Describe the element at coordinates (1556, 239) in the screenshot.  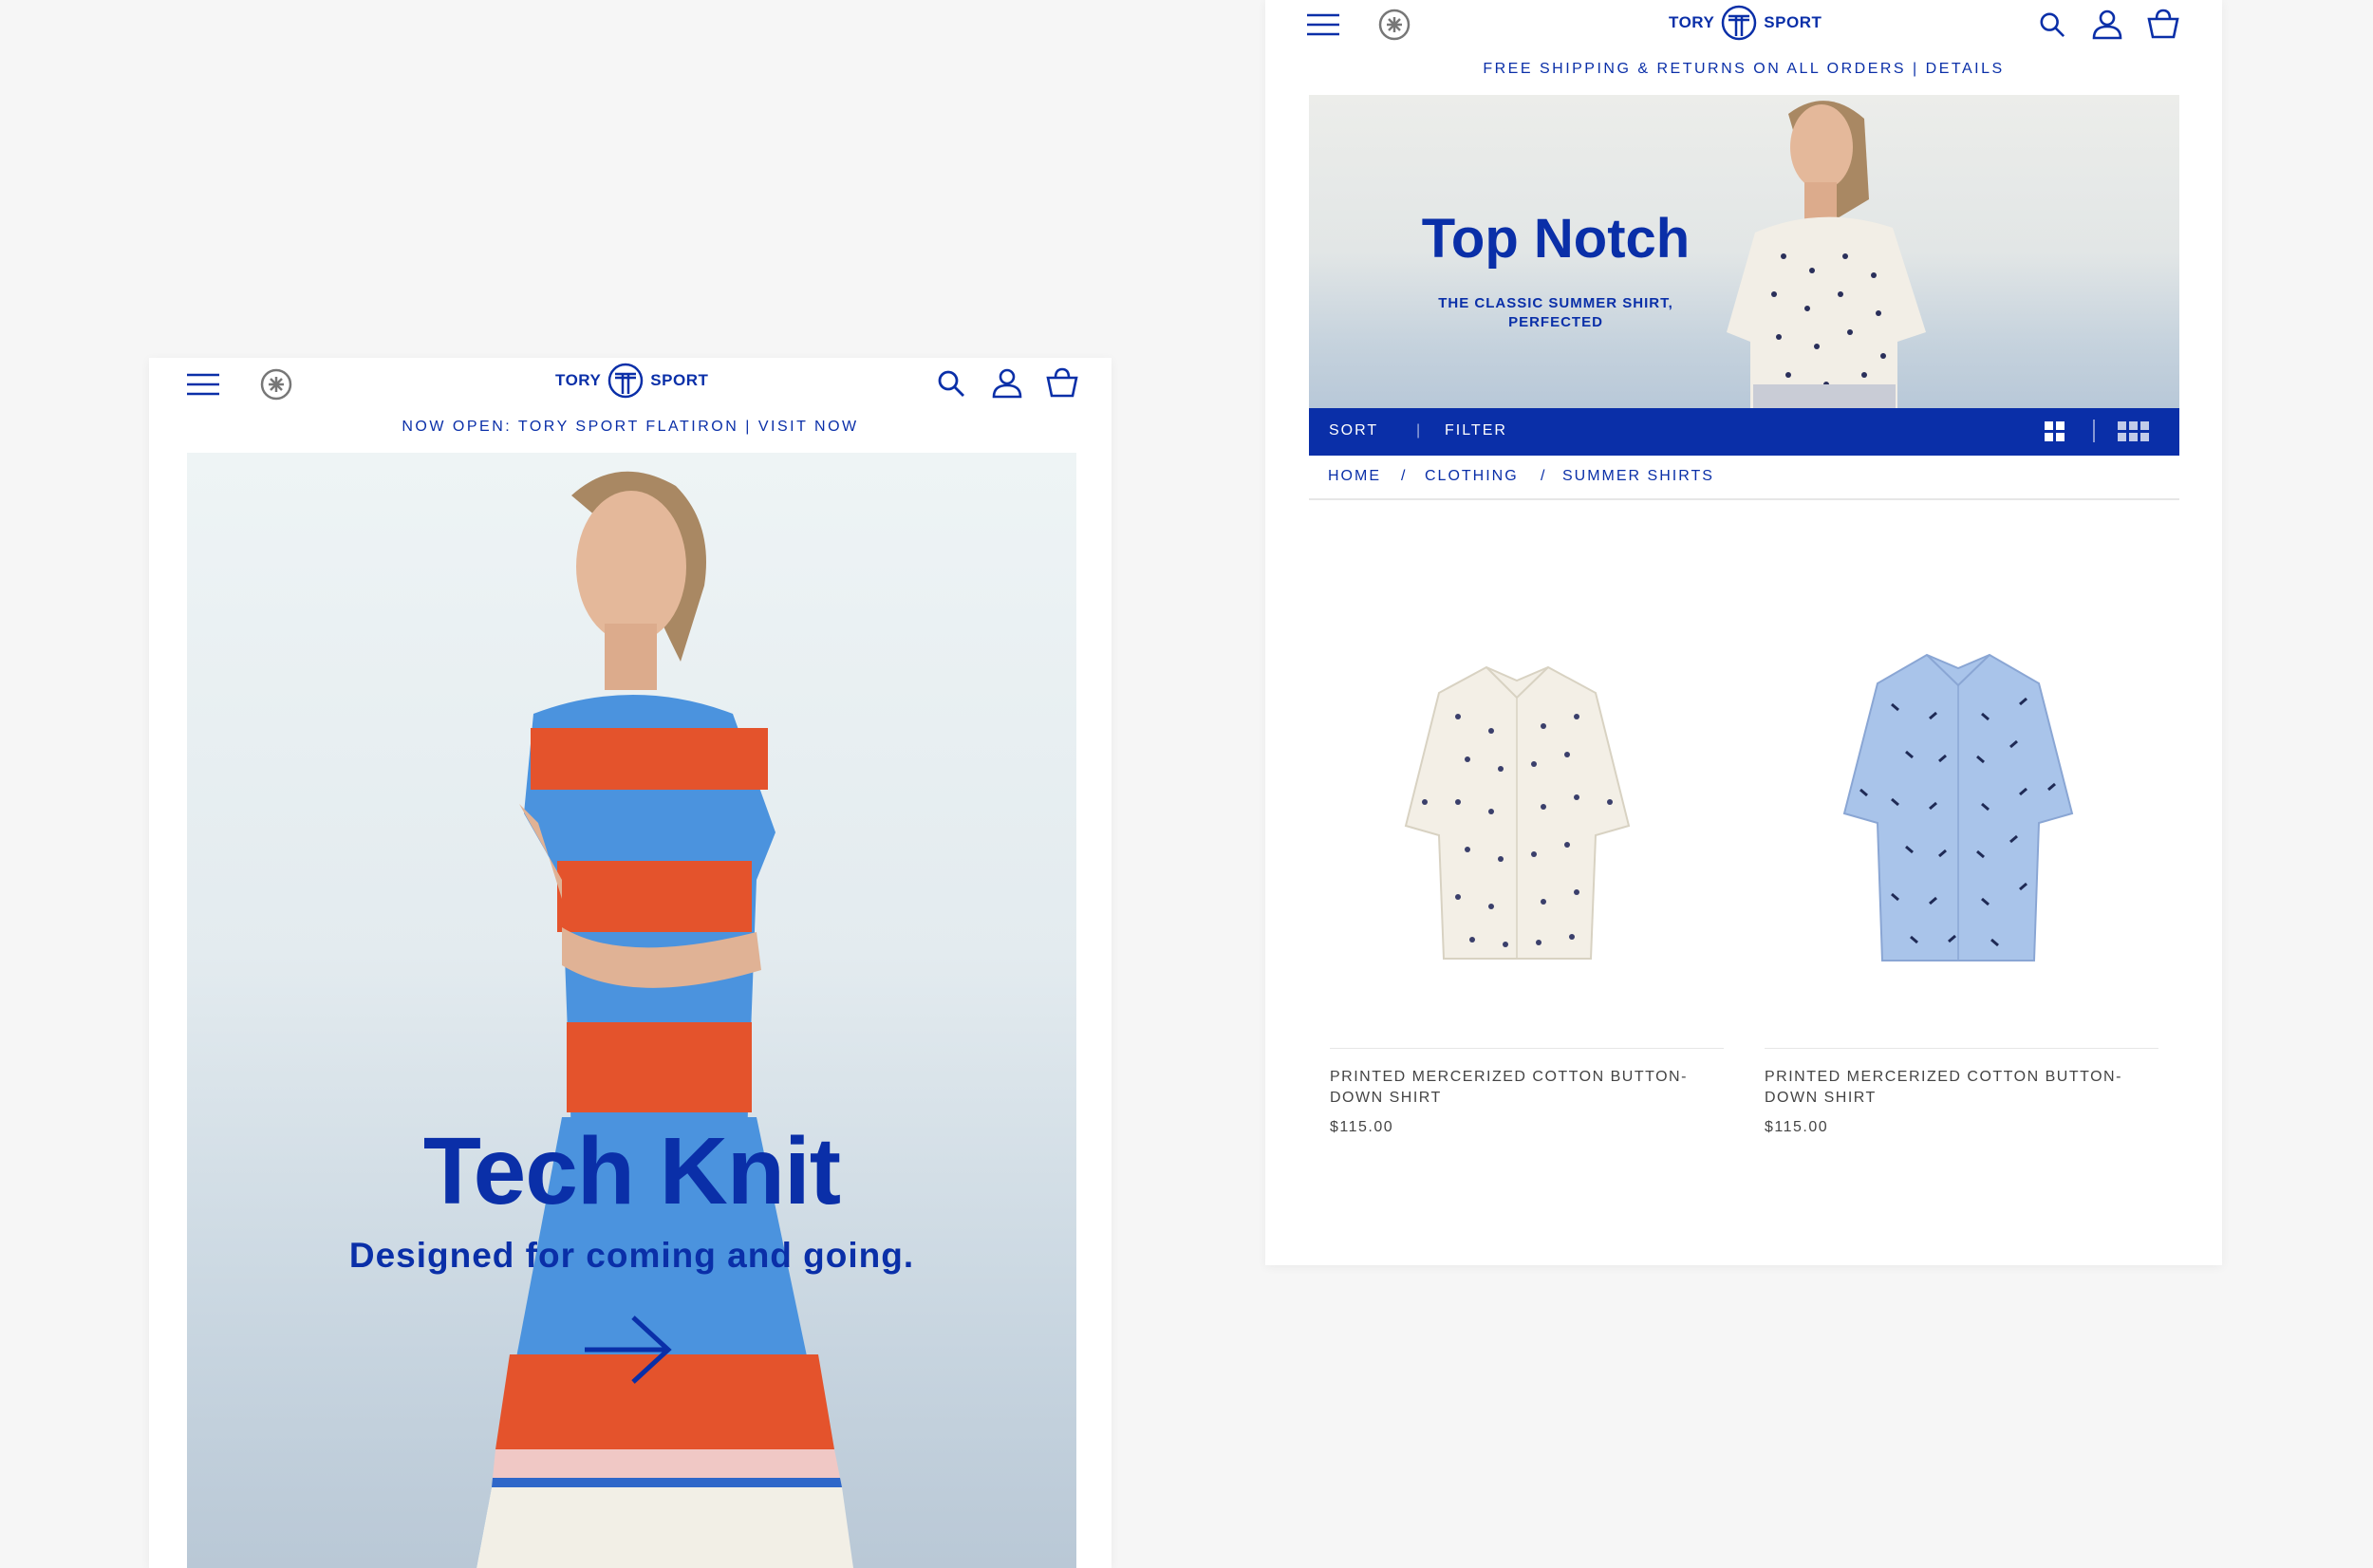
I see `category-hero-title: Top Notch` at that location.